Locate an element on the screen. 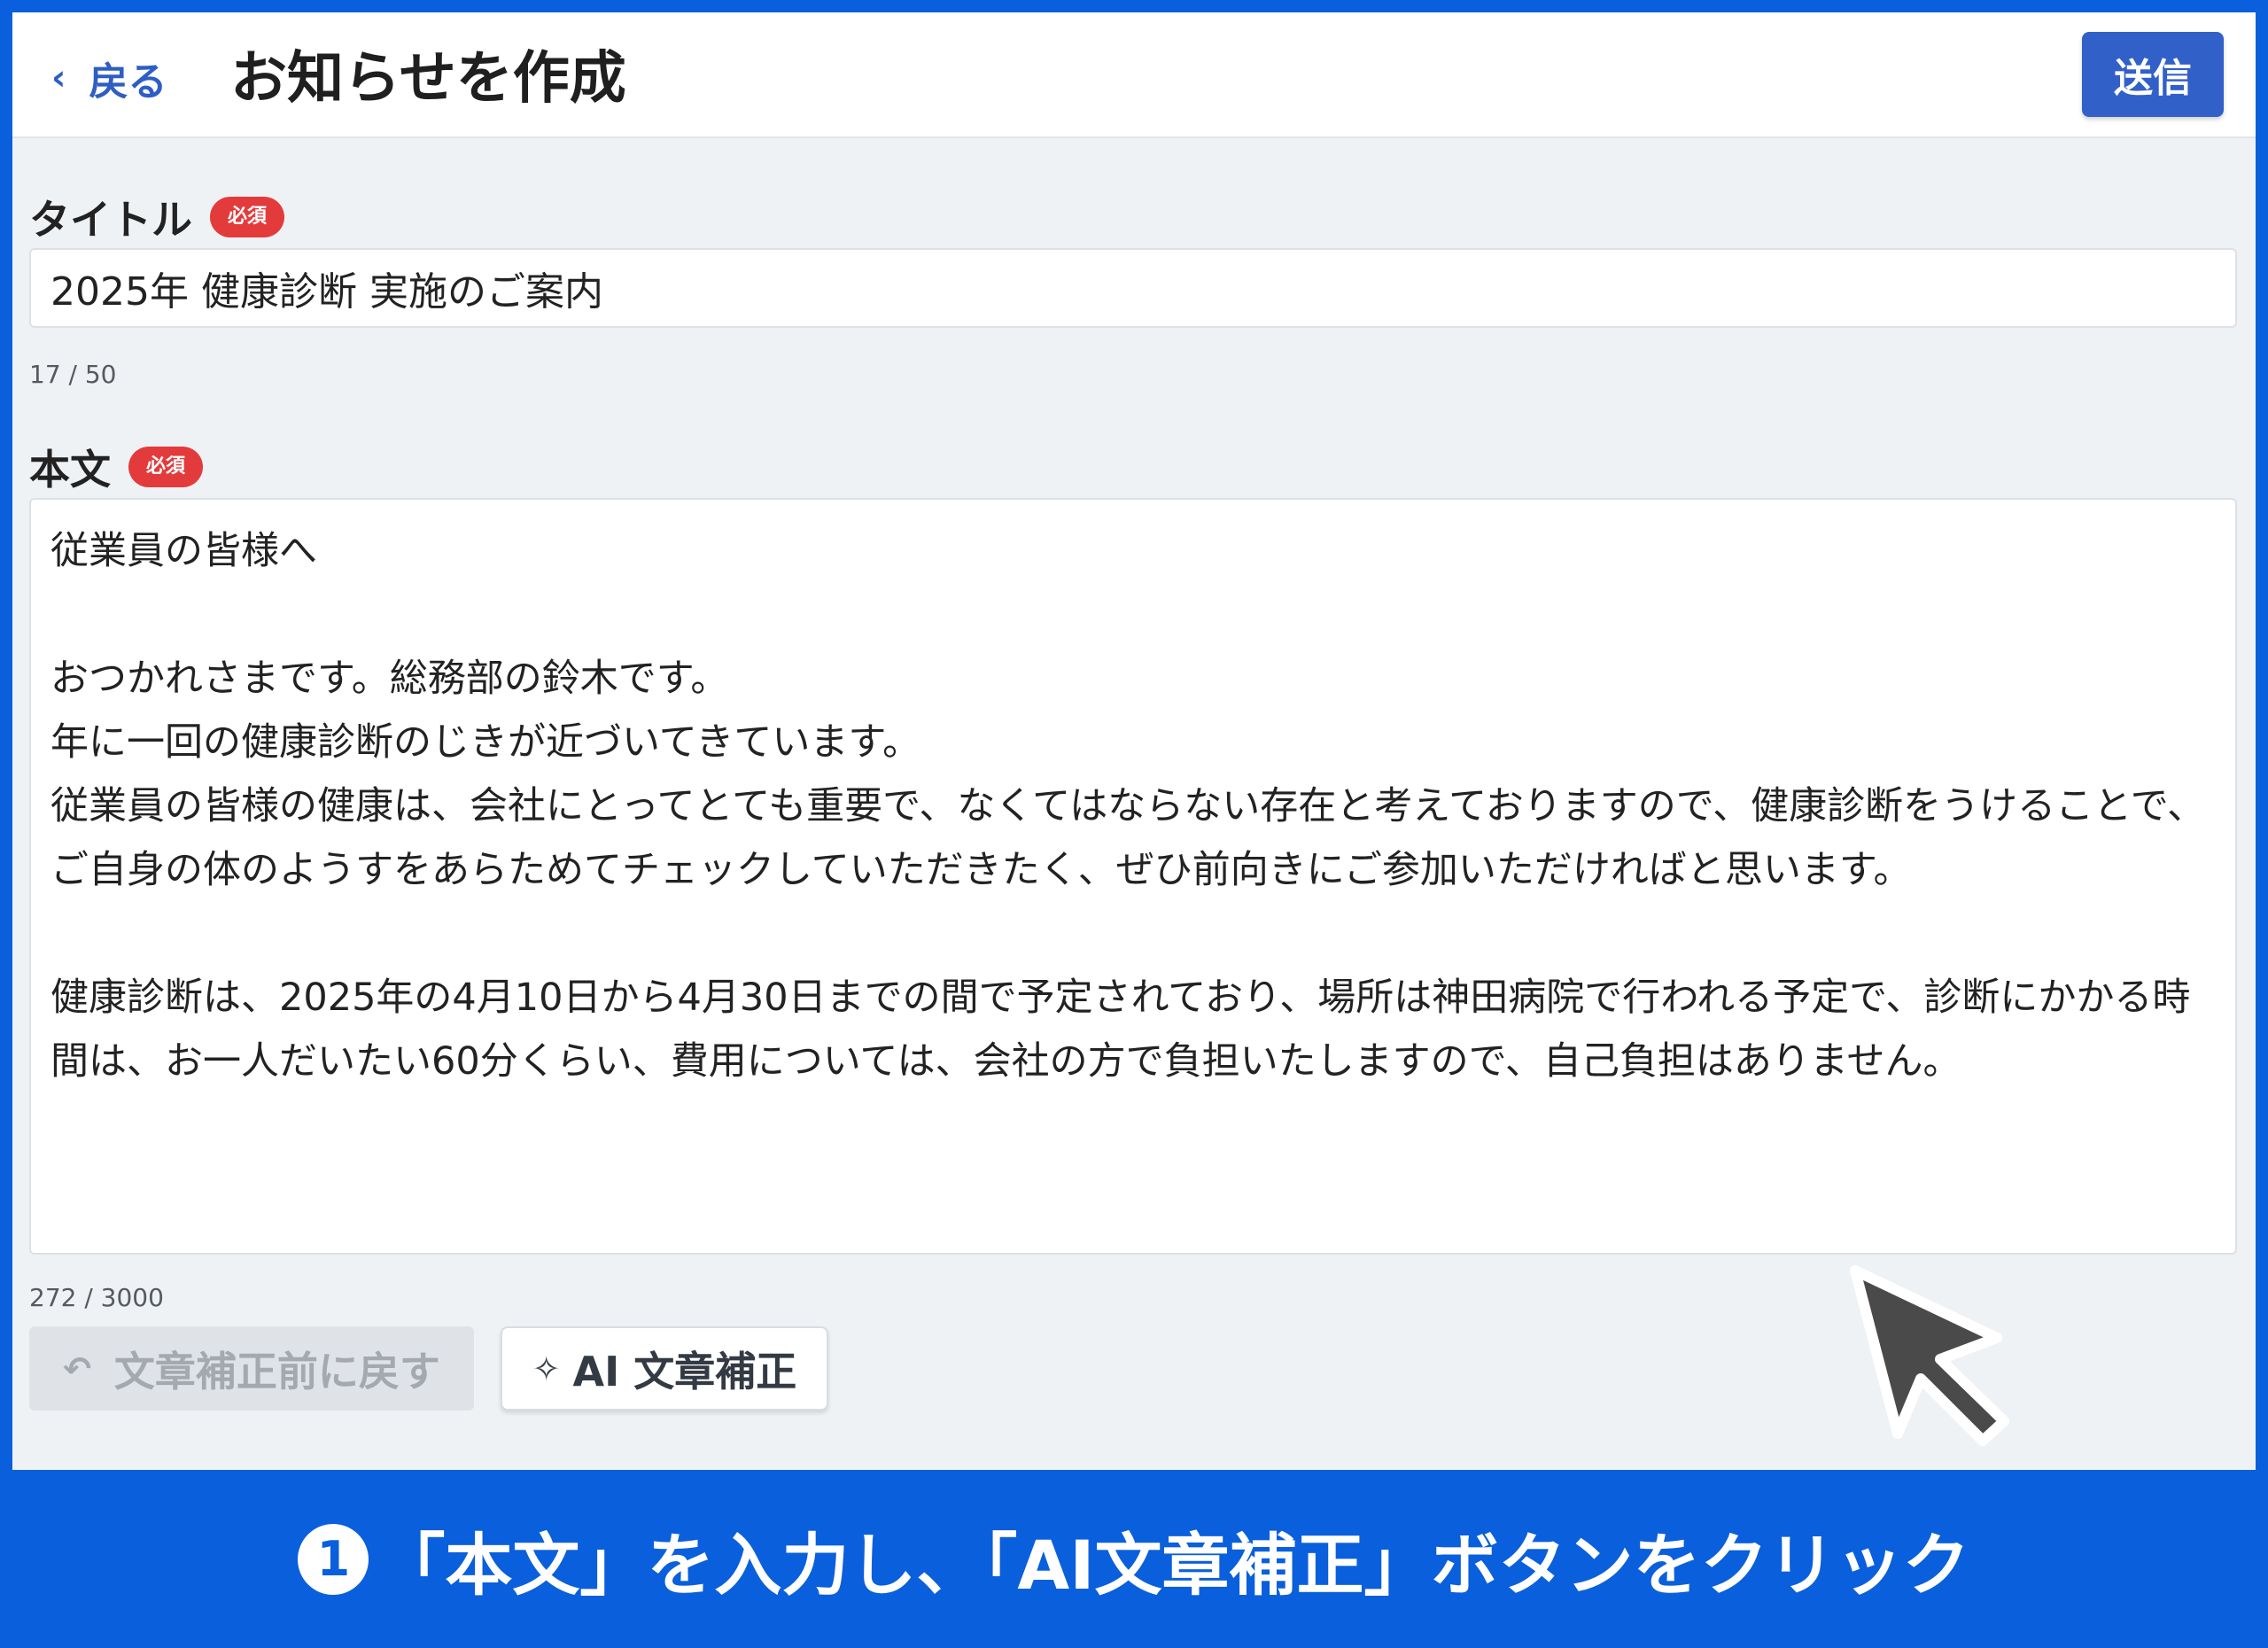 This screenshot has width=2268, height=1648. back-button: ‹ 戻る is located at coordinates (109, 78).